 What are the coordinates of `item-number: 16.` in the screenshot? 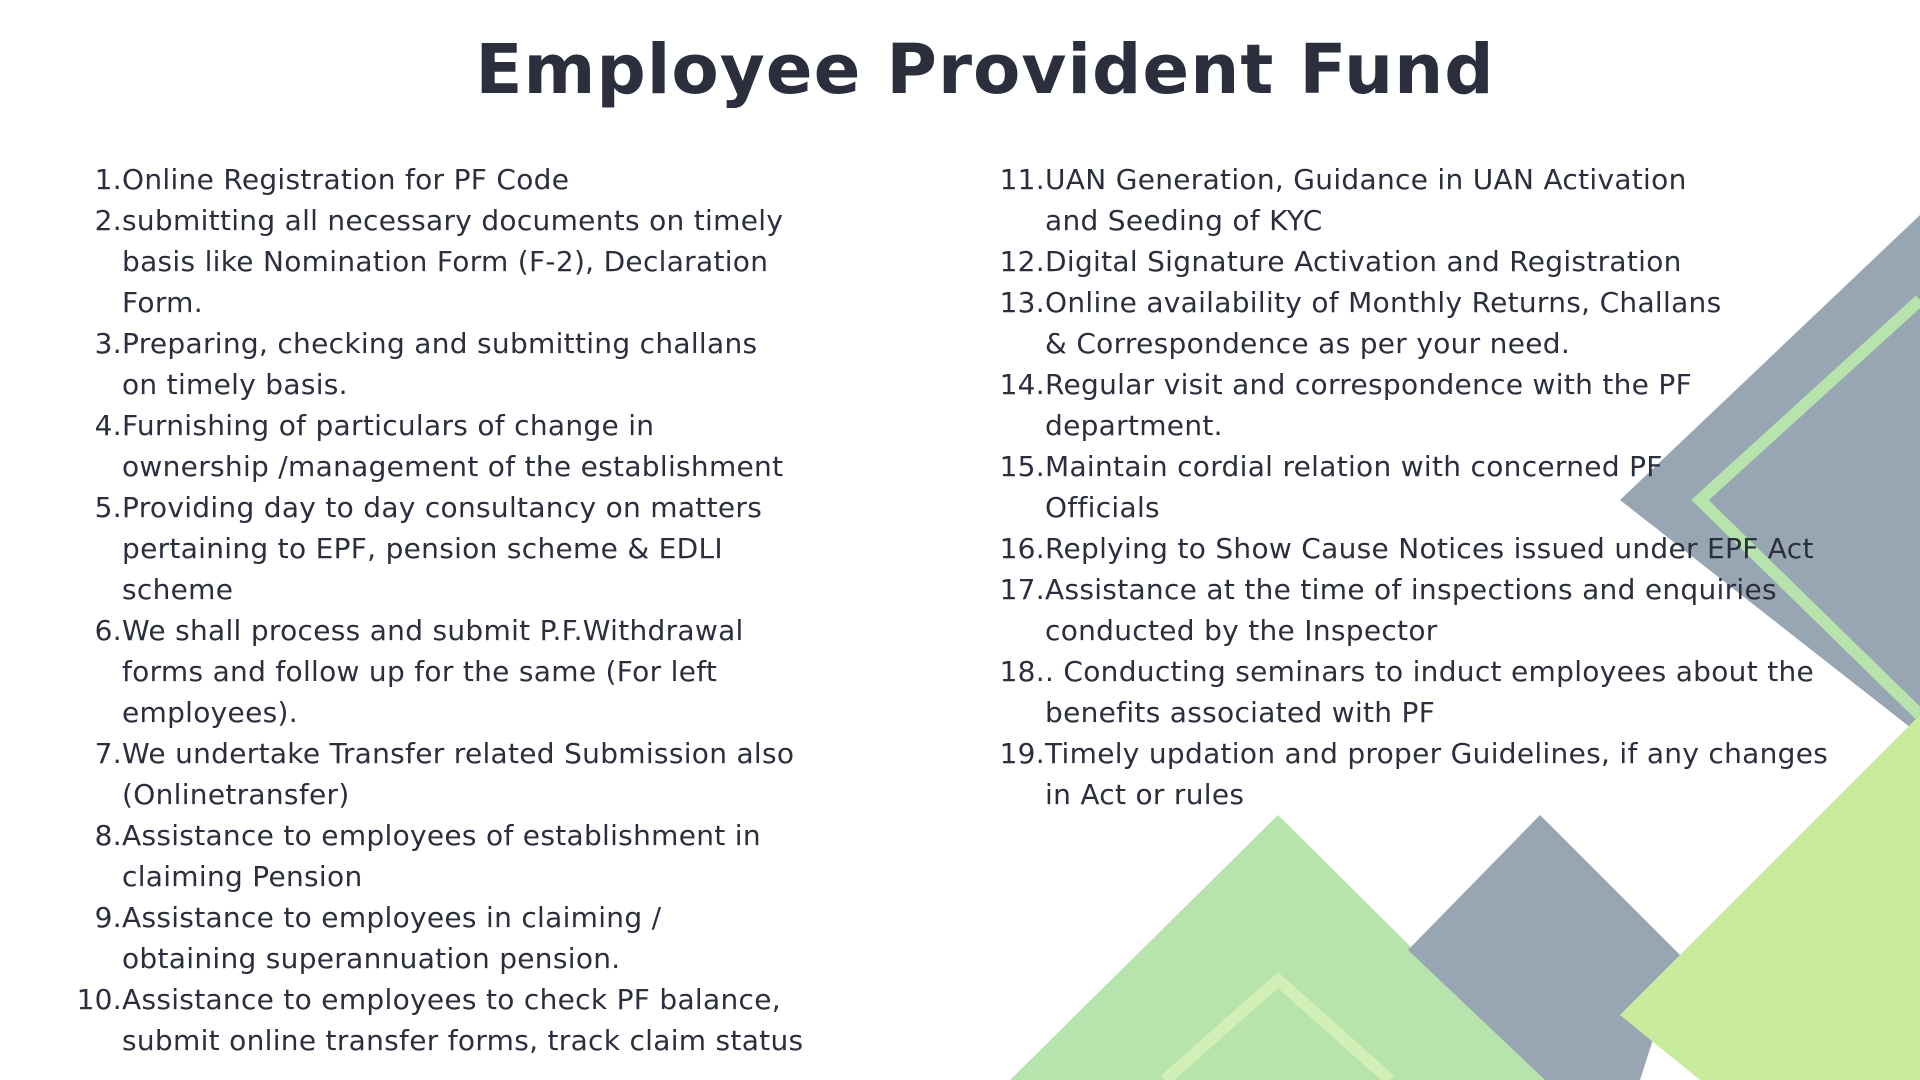 It's located at (1022, 548).